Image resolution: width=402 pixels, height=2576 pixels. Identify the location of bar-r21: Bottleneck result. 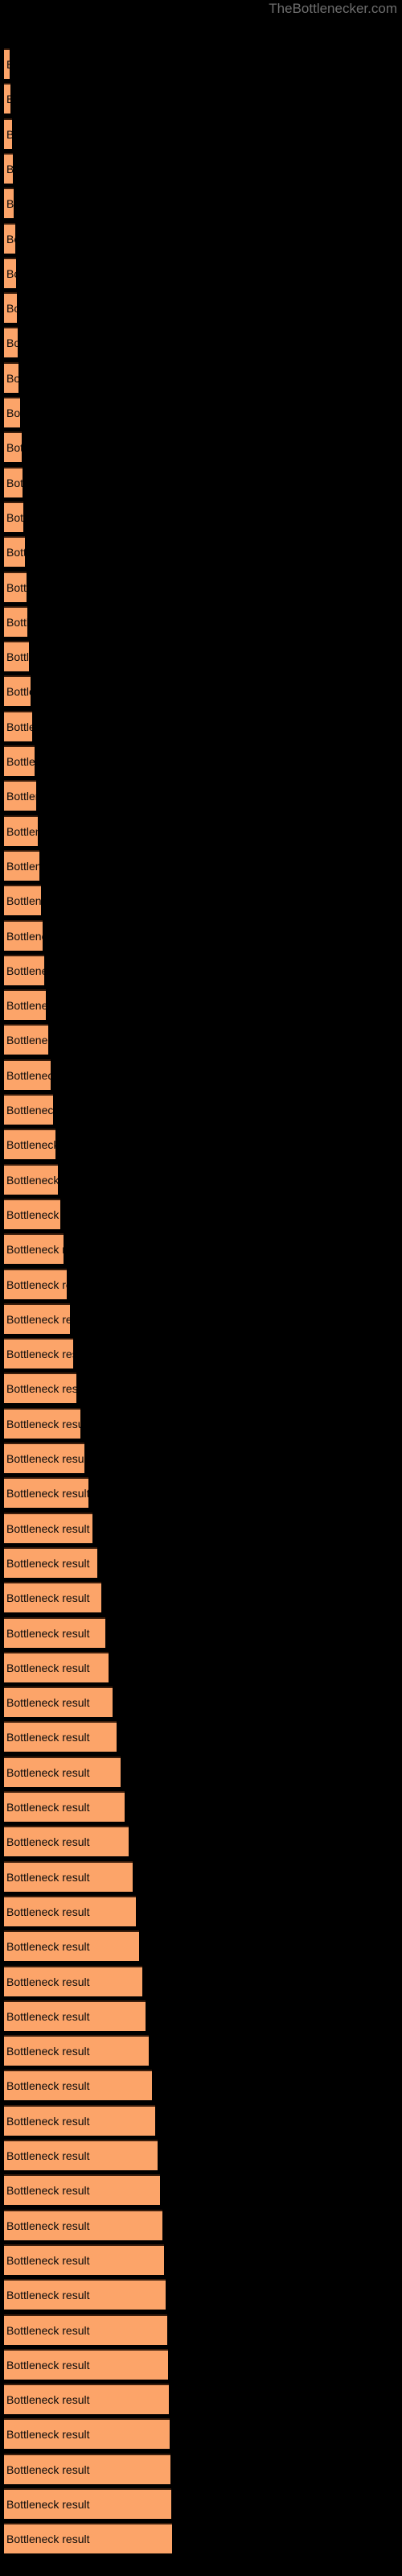
(19, 760).